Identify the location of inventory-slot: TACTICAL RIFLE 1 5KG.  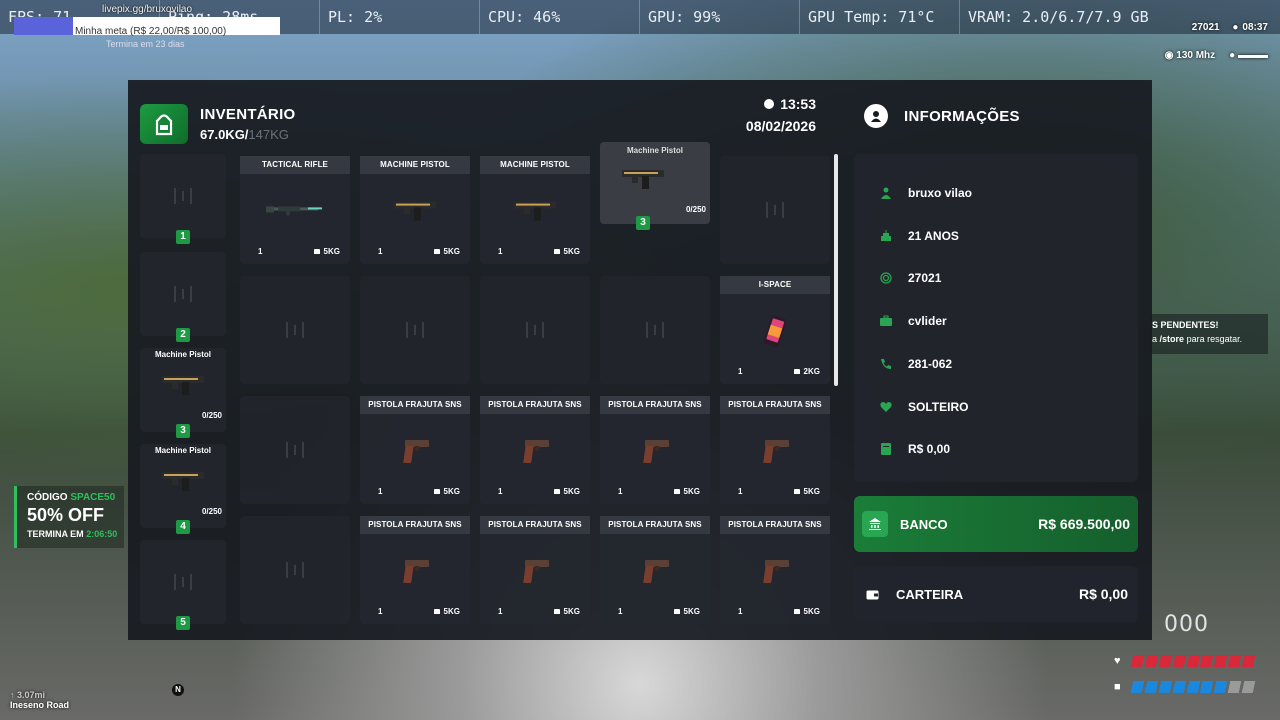
(295, 210).